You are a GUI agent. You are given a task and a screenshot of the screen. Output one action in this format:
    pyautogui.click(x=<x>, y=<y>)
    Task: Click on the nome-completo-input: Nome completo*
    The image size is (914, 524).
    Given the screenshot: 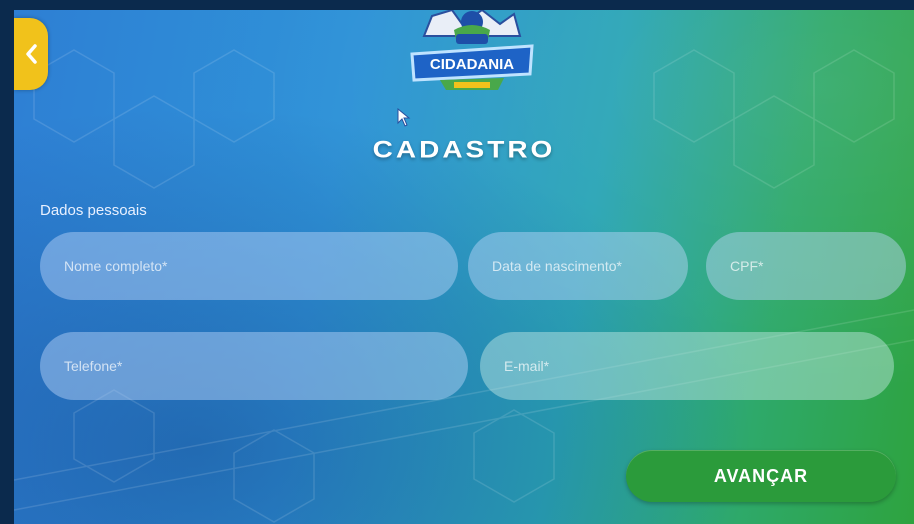 What is the action you would take?
    pyautogui.click(x=249, y=266)
    